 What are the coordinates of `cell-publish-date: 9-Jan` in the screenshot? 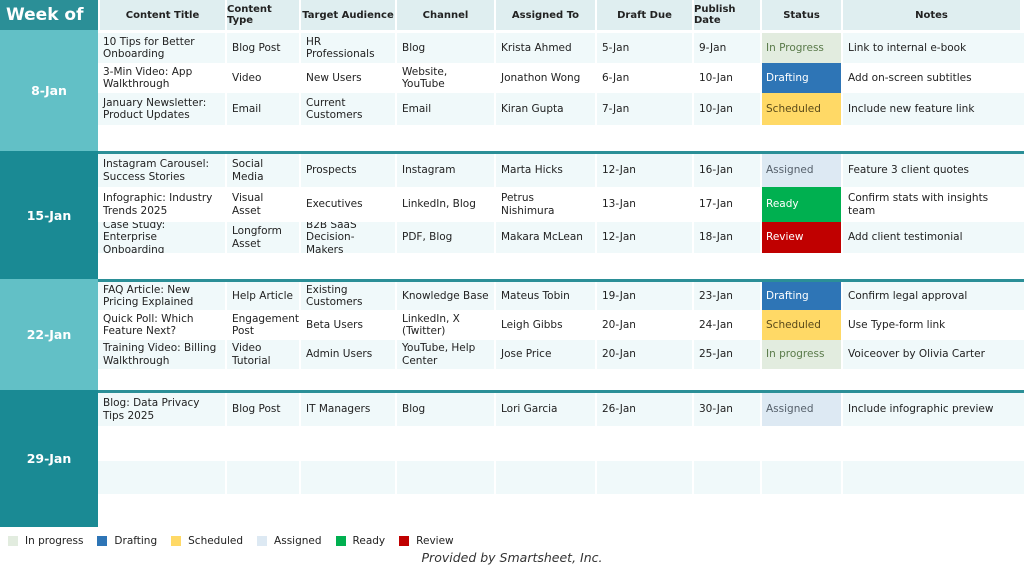 It's located at (726, 48).